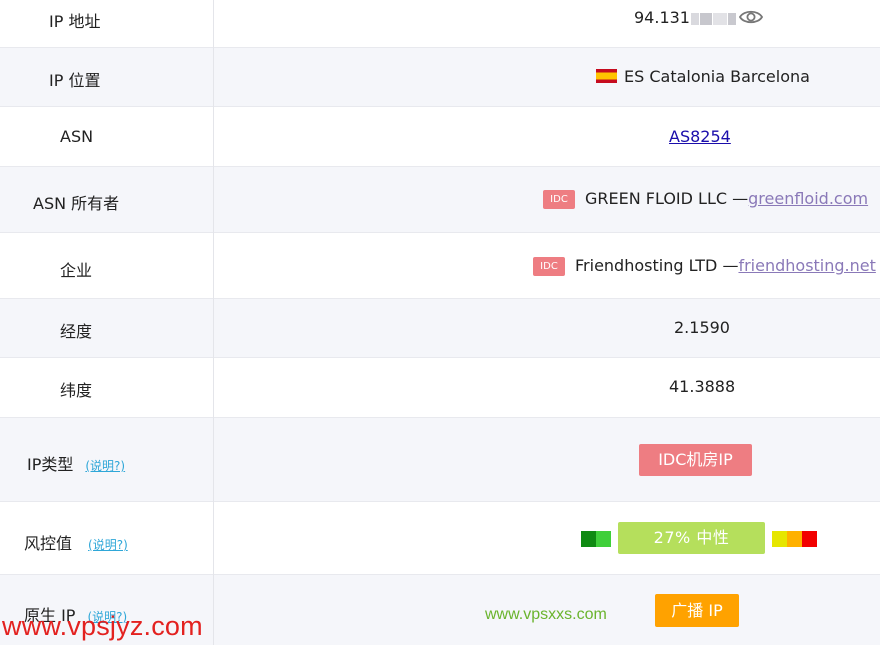  I want to click on watermark-green: www.vpsxxs.com, so click(546, 614).